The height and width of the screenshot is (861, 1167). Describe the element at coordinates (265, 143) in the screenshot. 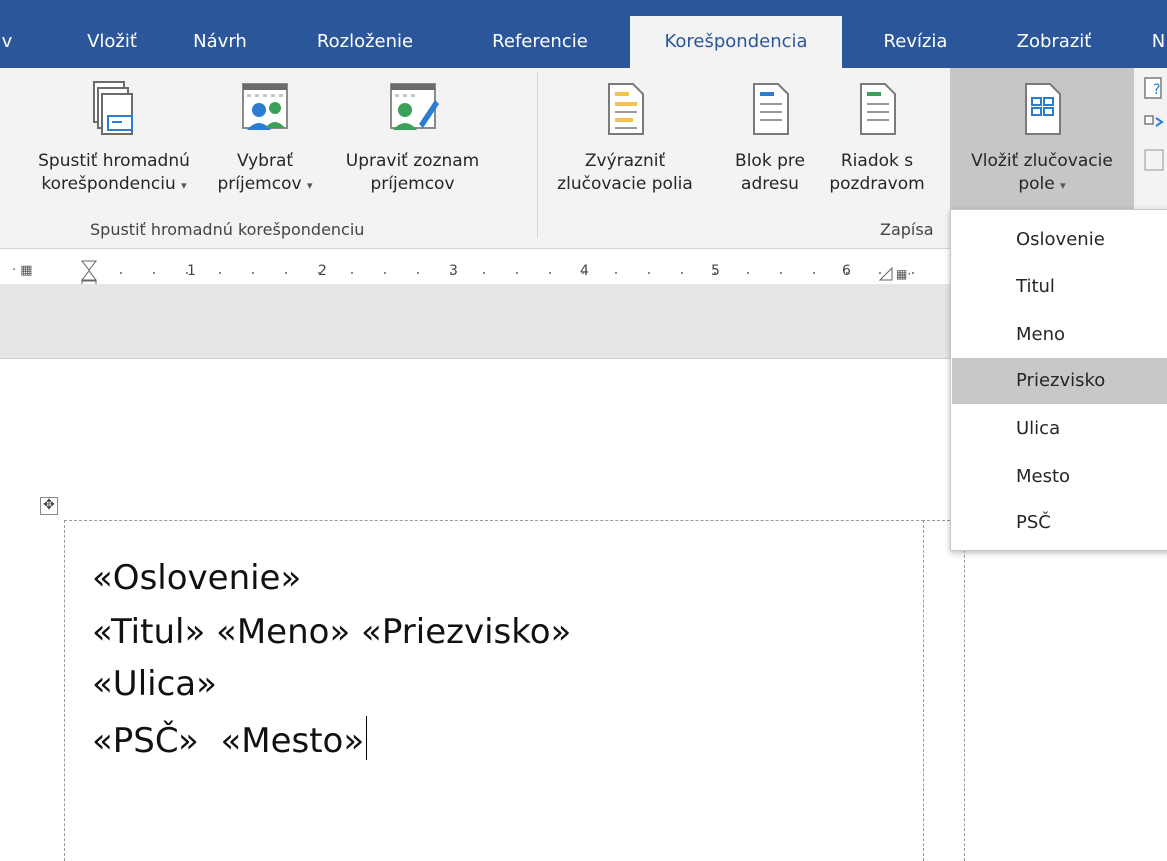

I see `select-recipients-button: Vybrať príjemcov ▾` at that location.